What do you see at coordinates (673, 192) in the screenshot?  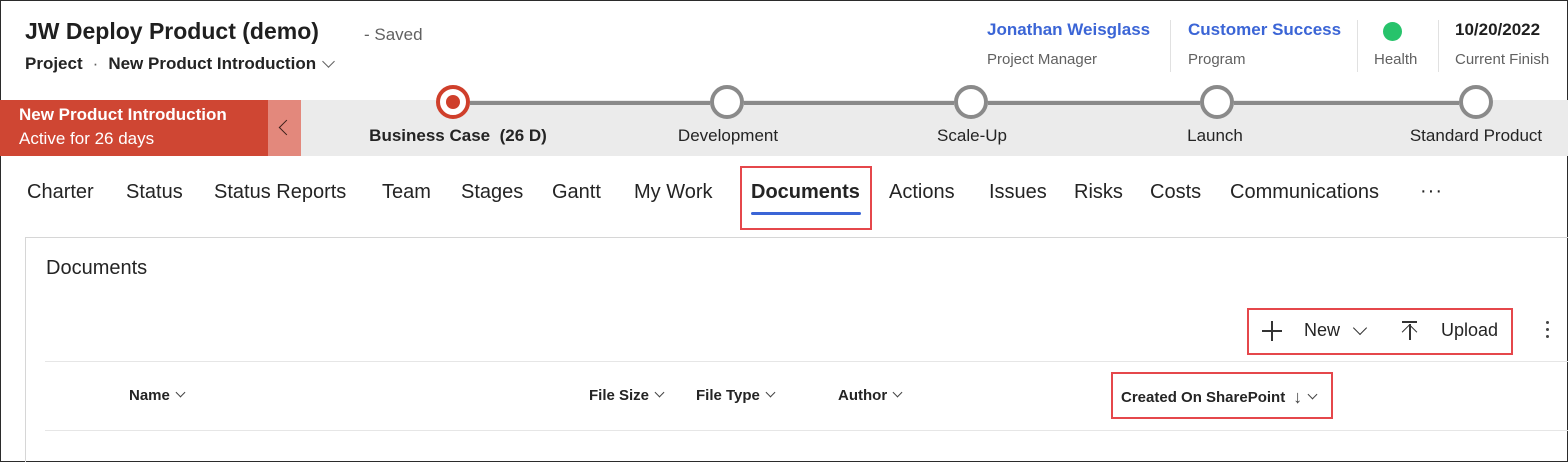 I see `tab-my-work: My Work` at bounding box center [673, 192].